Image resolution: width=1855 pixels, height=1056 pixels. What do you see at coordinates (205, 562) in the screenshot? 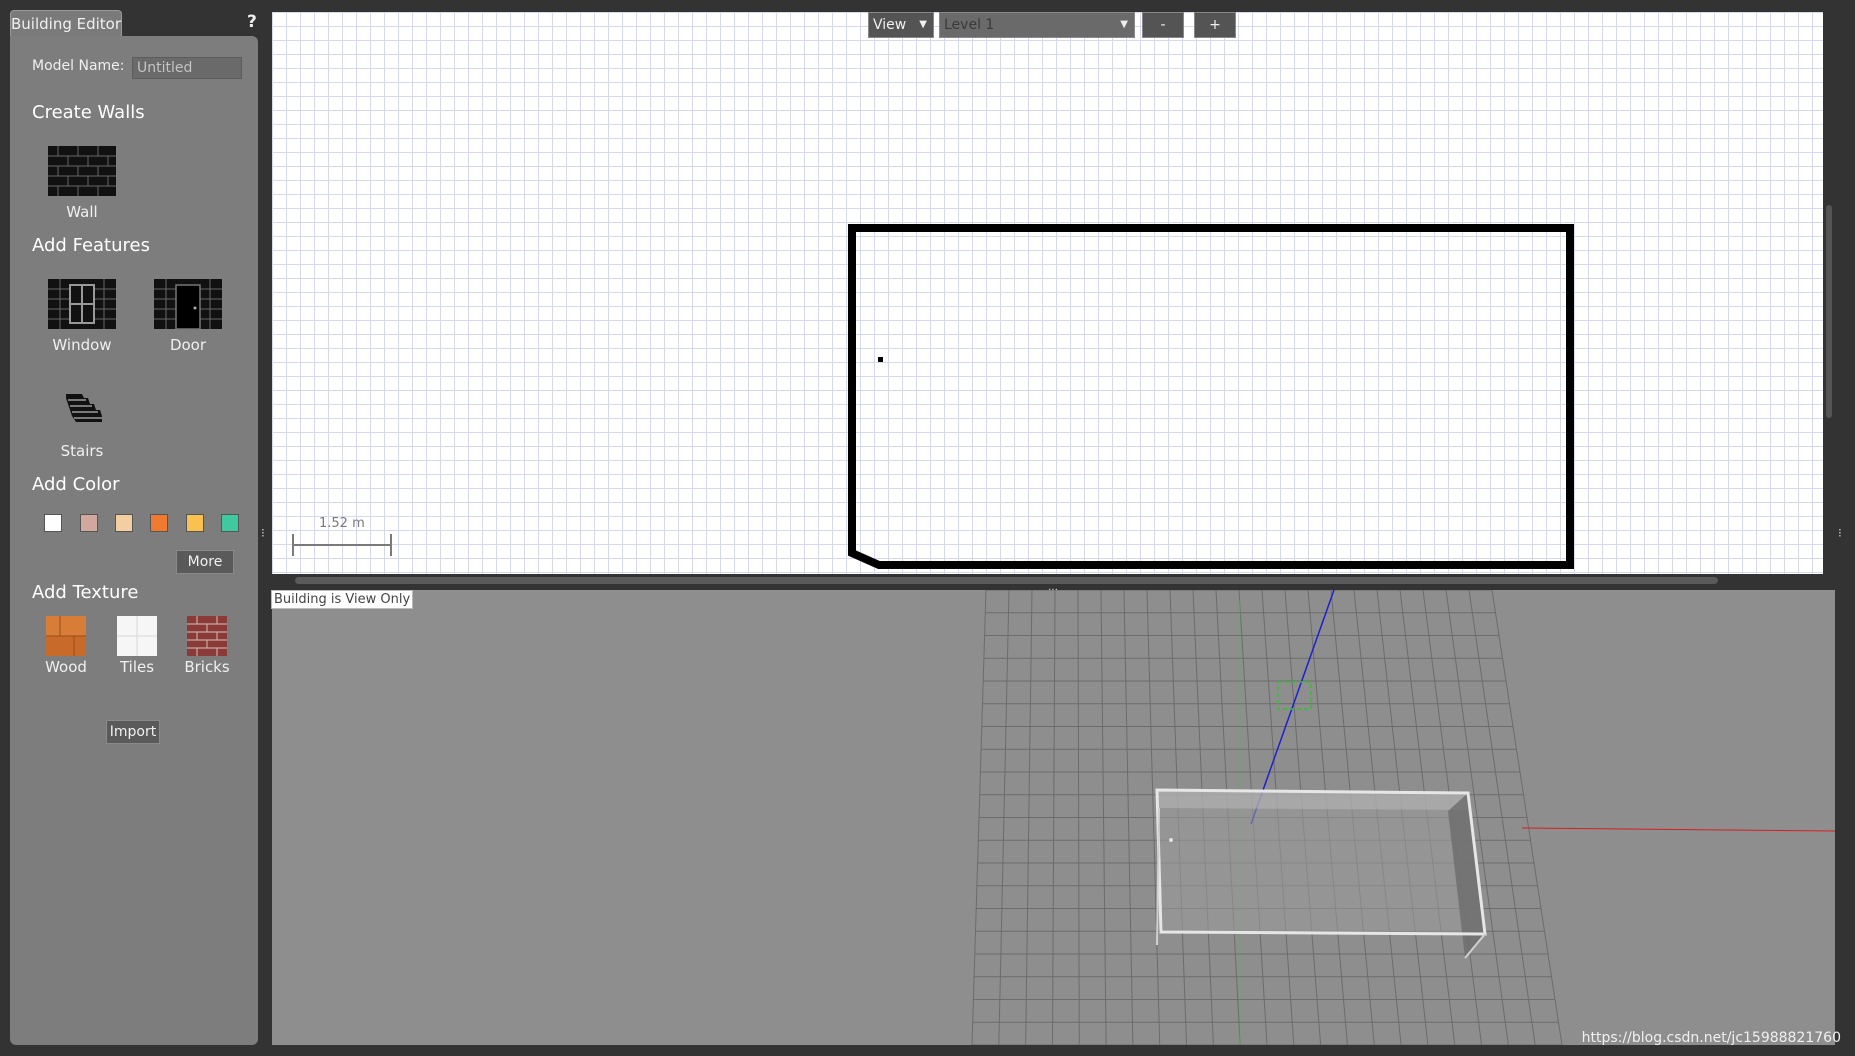
I see `more-colors-button: More` at bounding box center [205, 562].